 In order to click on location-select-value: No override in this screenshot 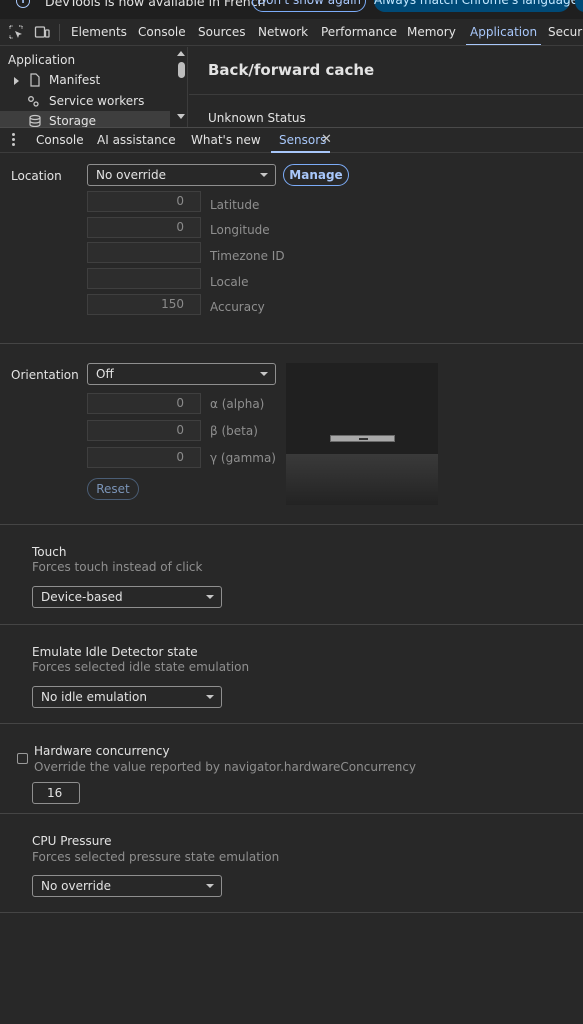, I will do `click(131, 175)`.